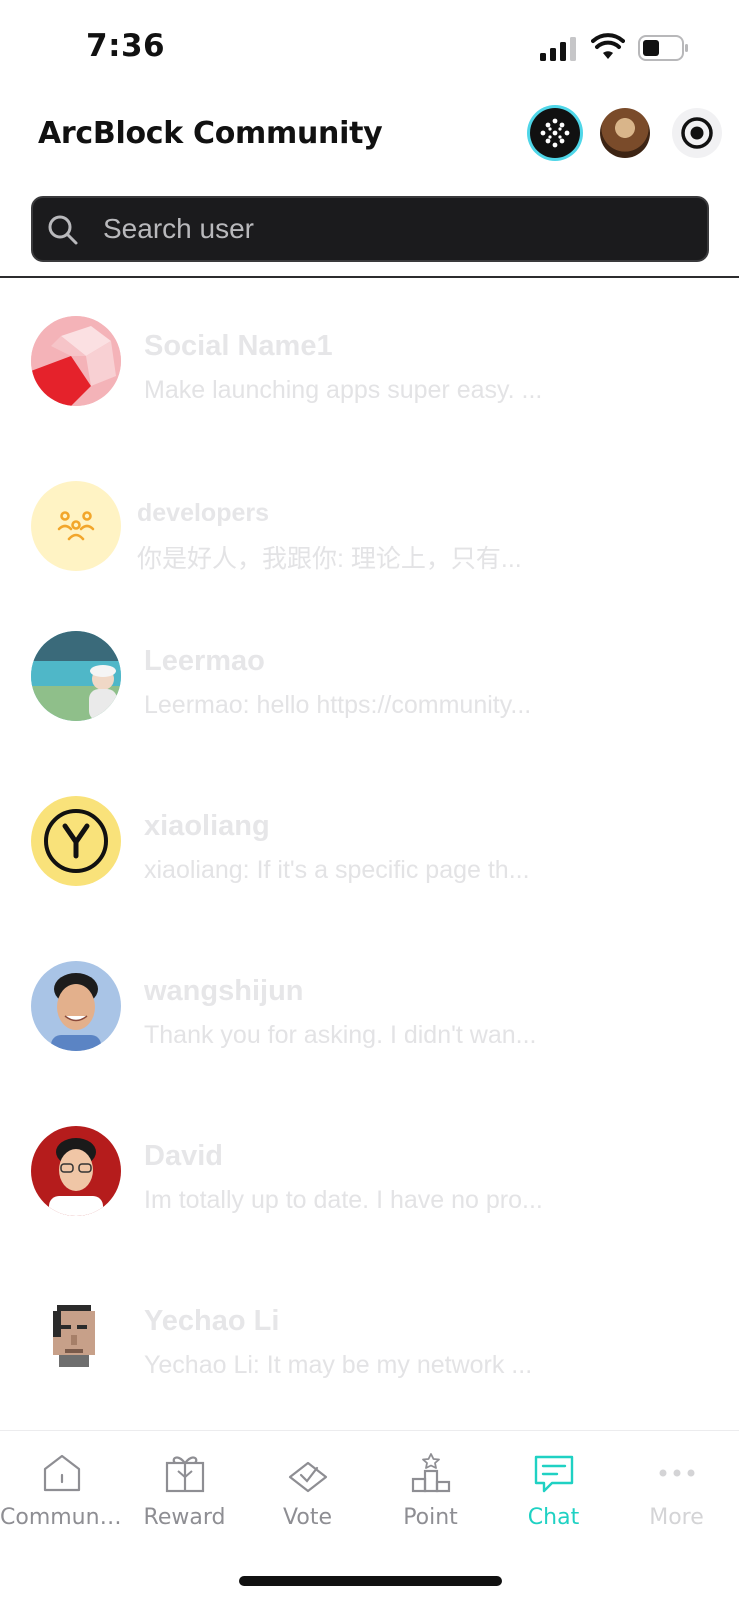 Image resolution: width=739 pixels, height=1600 pixels. I want to click on app-header: ArcBlock Community, so click(369, 140).